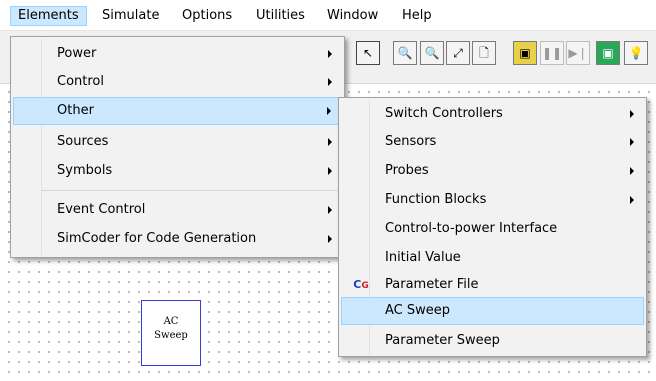 The width and height of the screenshot is (656, 381). What do you see at coordinates (83, 141) in the screenshot?
I see `menu-item-label: Sources` at bounding box center [83, 141].